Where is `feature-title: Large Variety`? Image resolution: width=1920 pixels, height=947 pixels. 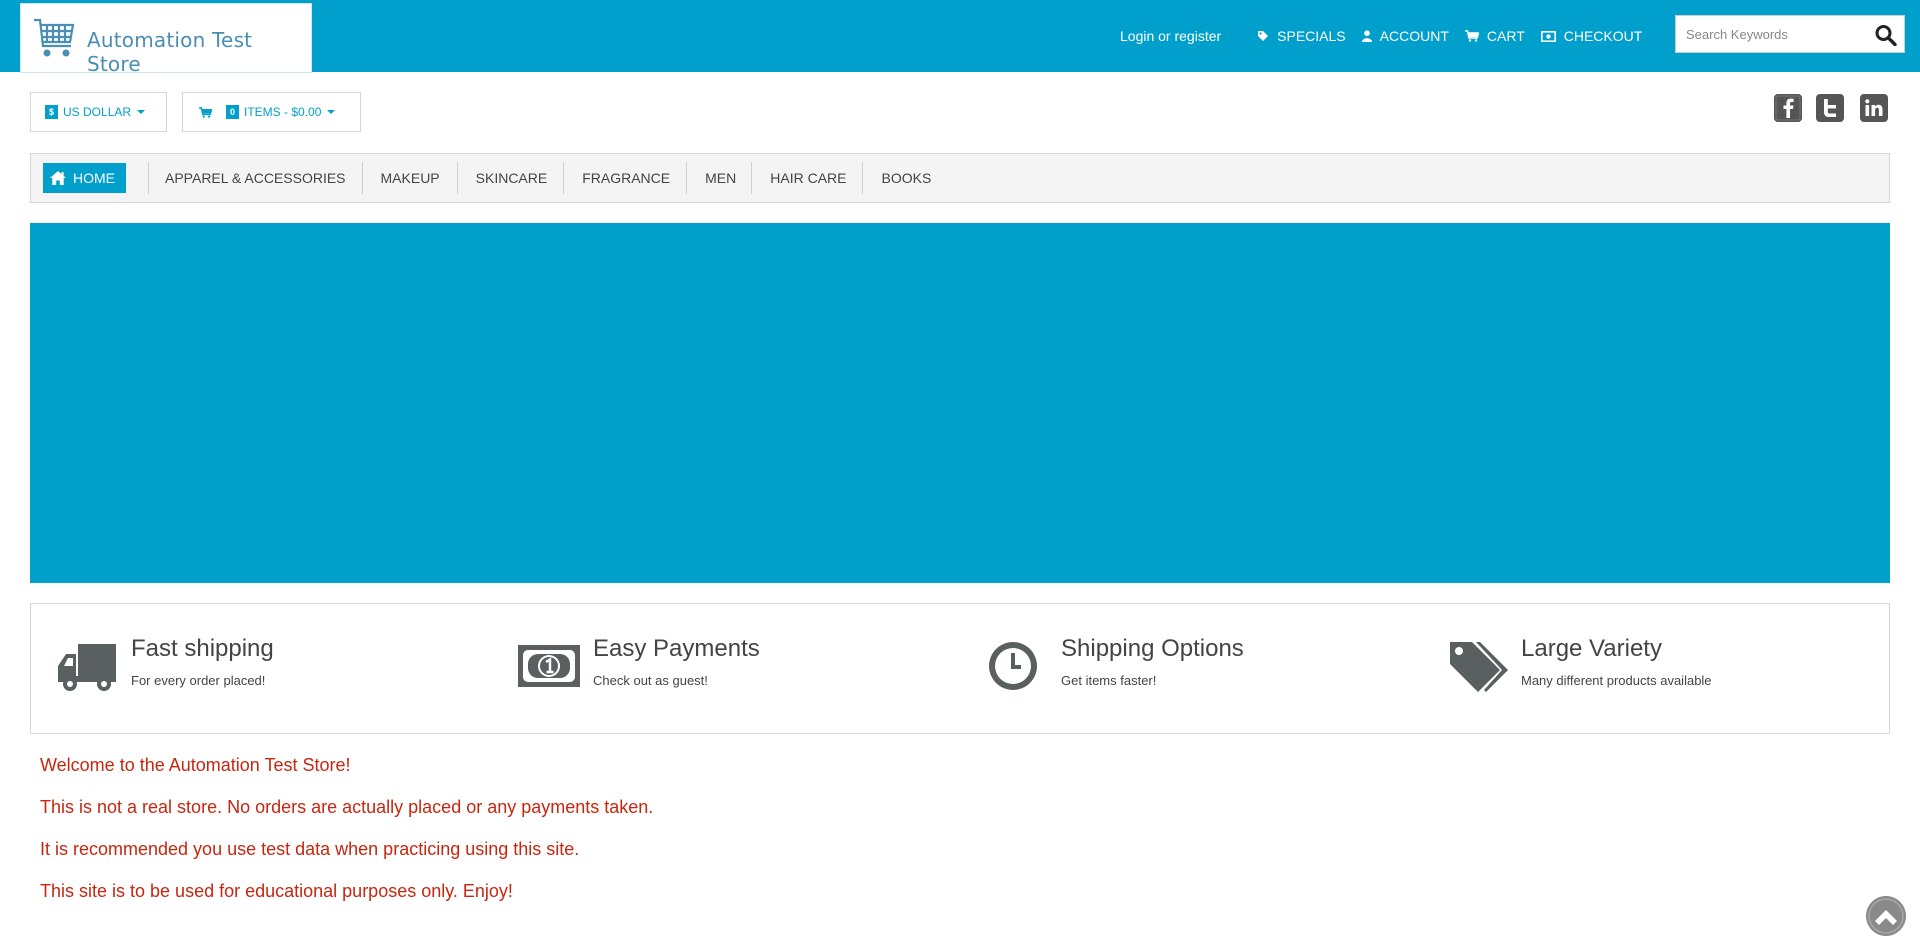 feature-title: Large Variety is located at coordinates (1591, 648).